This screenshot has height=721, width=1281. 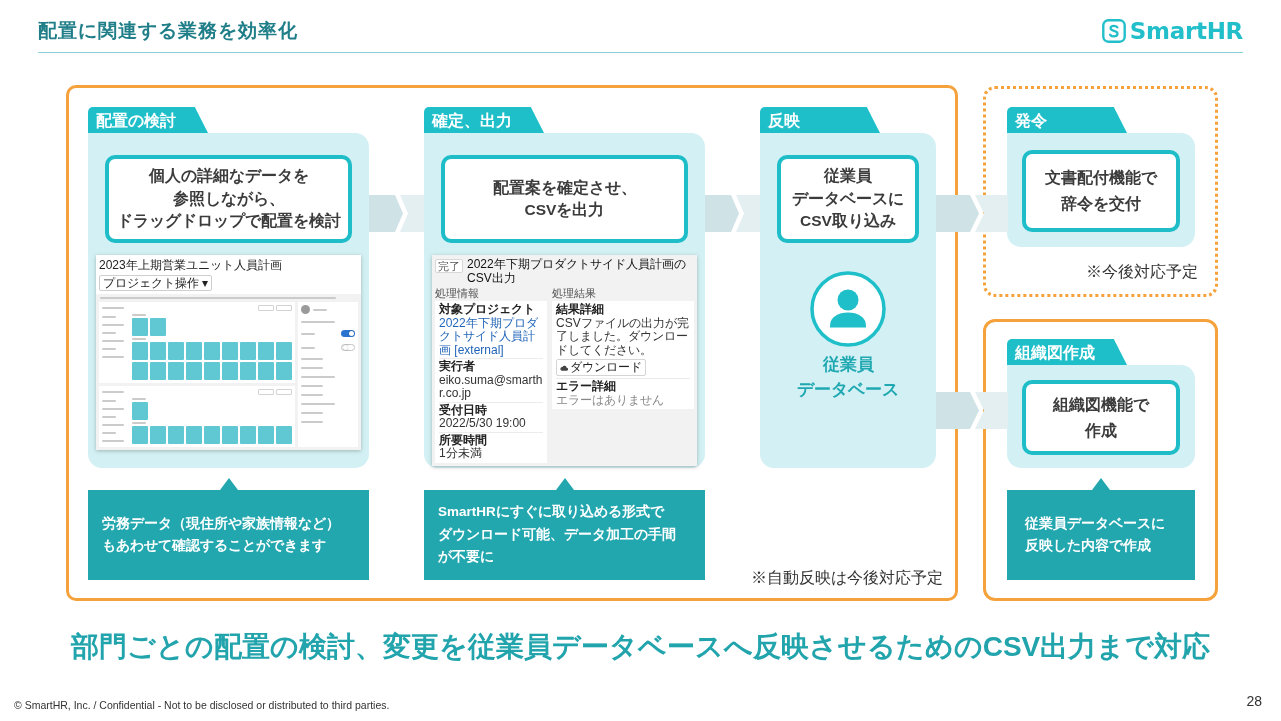 What do you see at coordinates (580, 310) in the screenshot?
I see `field-label: 結果詳細` at bounding box center [580, 310].